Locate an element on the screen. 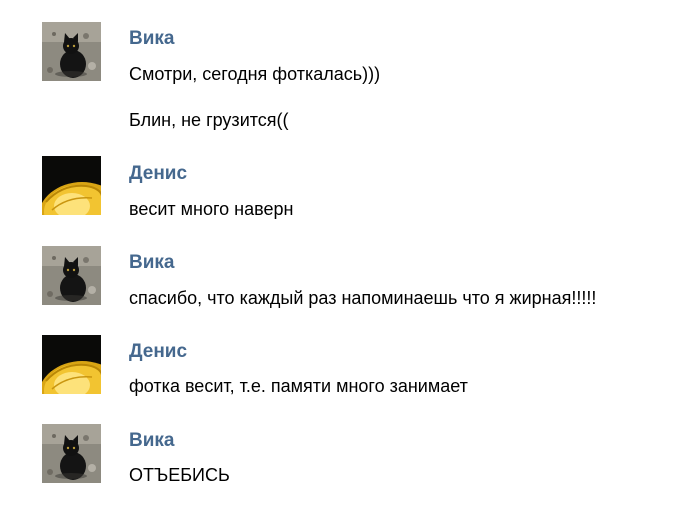 This screenshot has height=521, width=700. message-text: фотка весит, т.е. памяти много занимает is located at coordinates (298, 386).